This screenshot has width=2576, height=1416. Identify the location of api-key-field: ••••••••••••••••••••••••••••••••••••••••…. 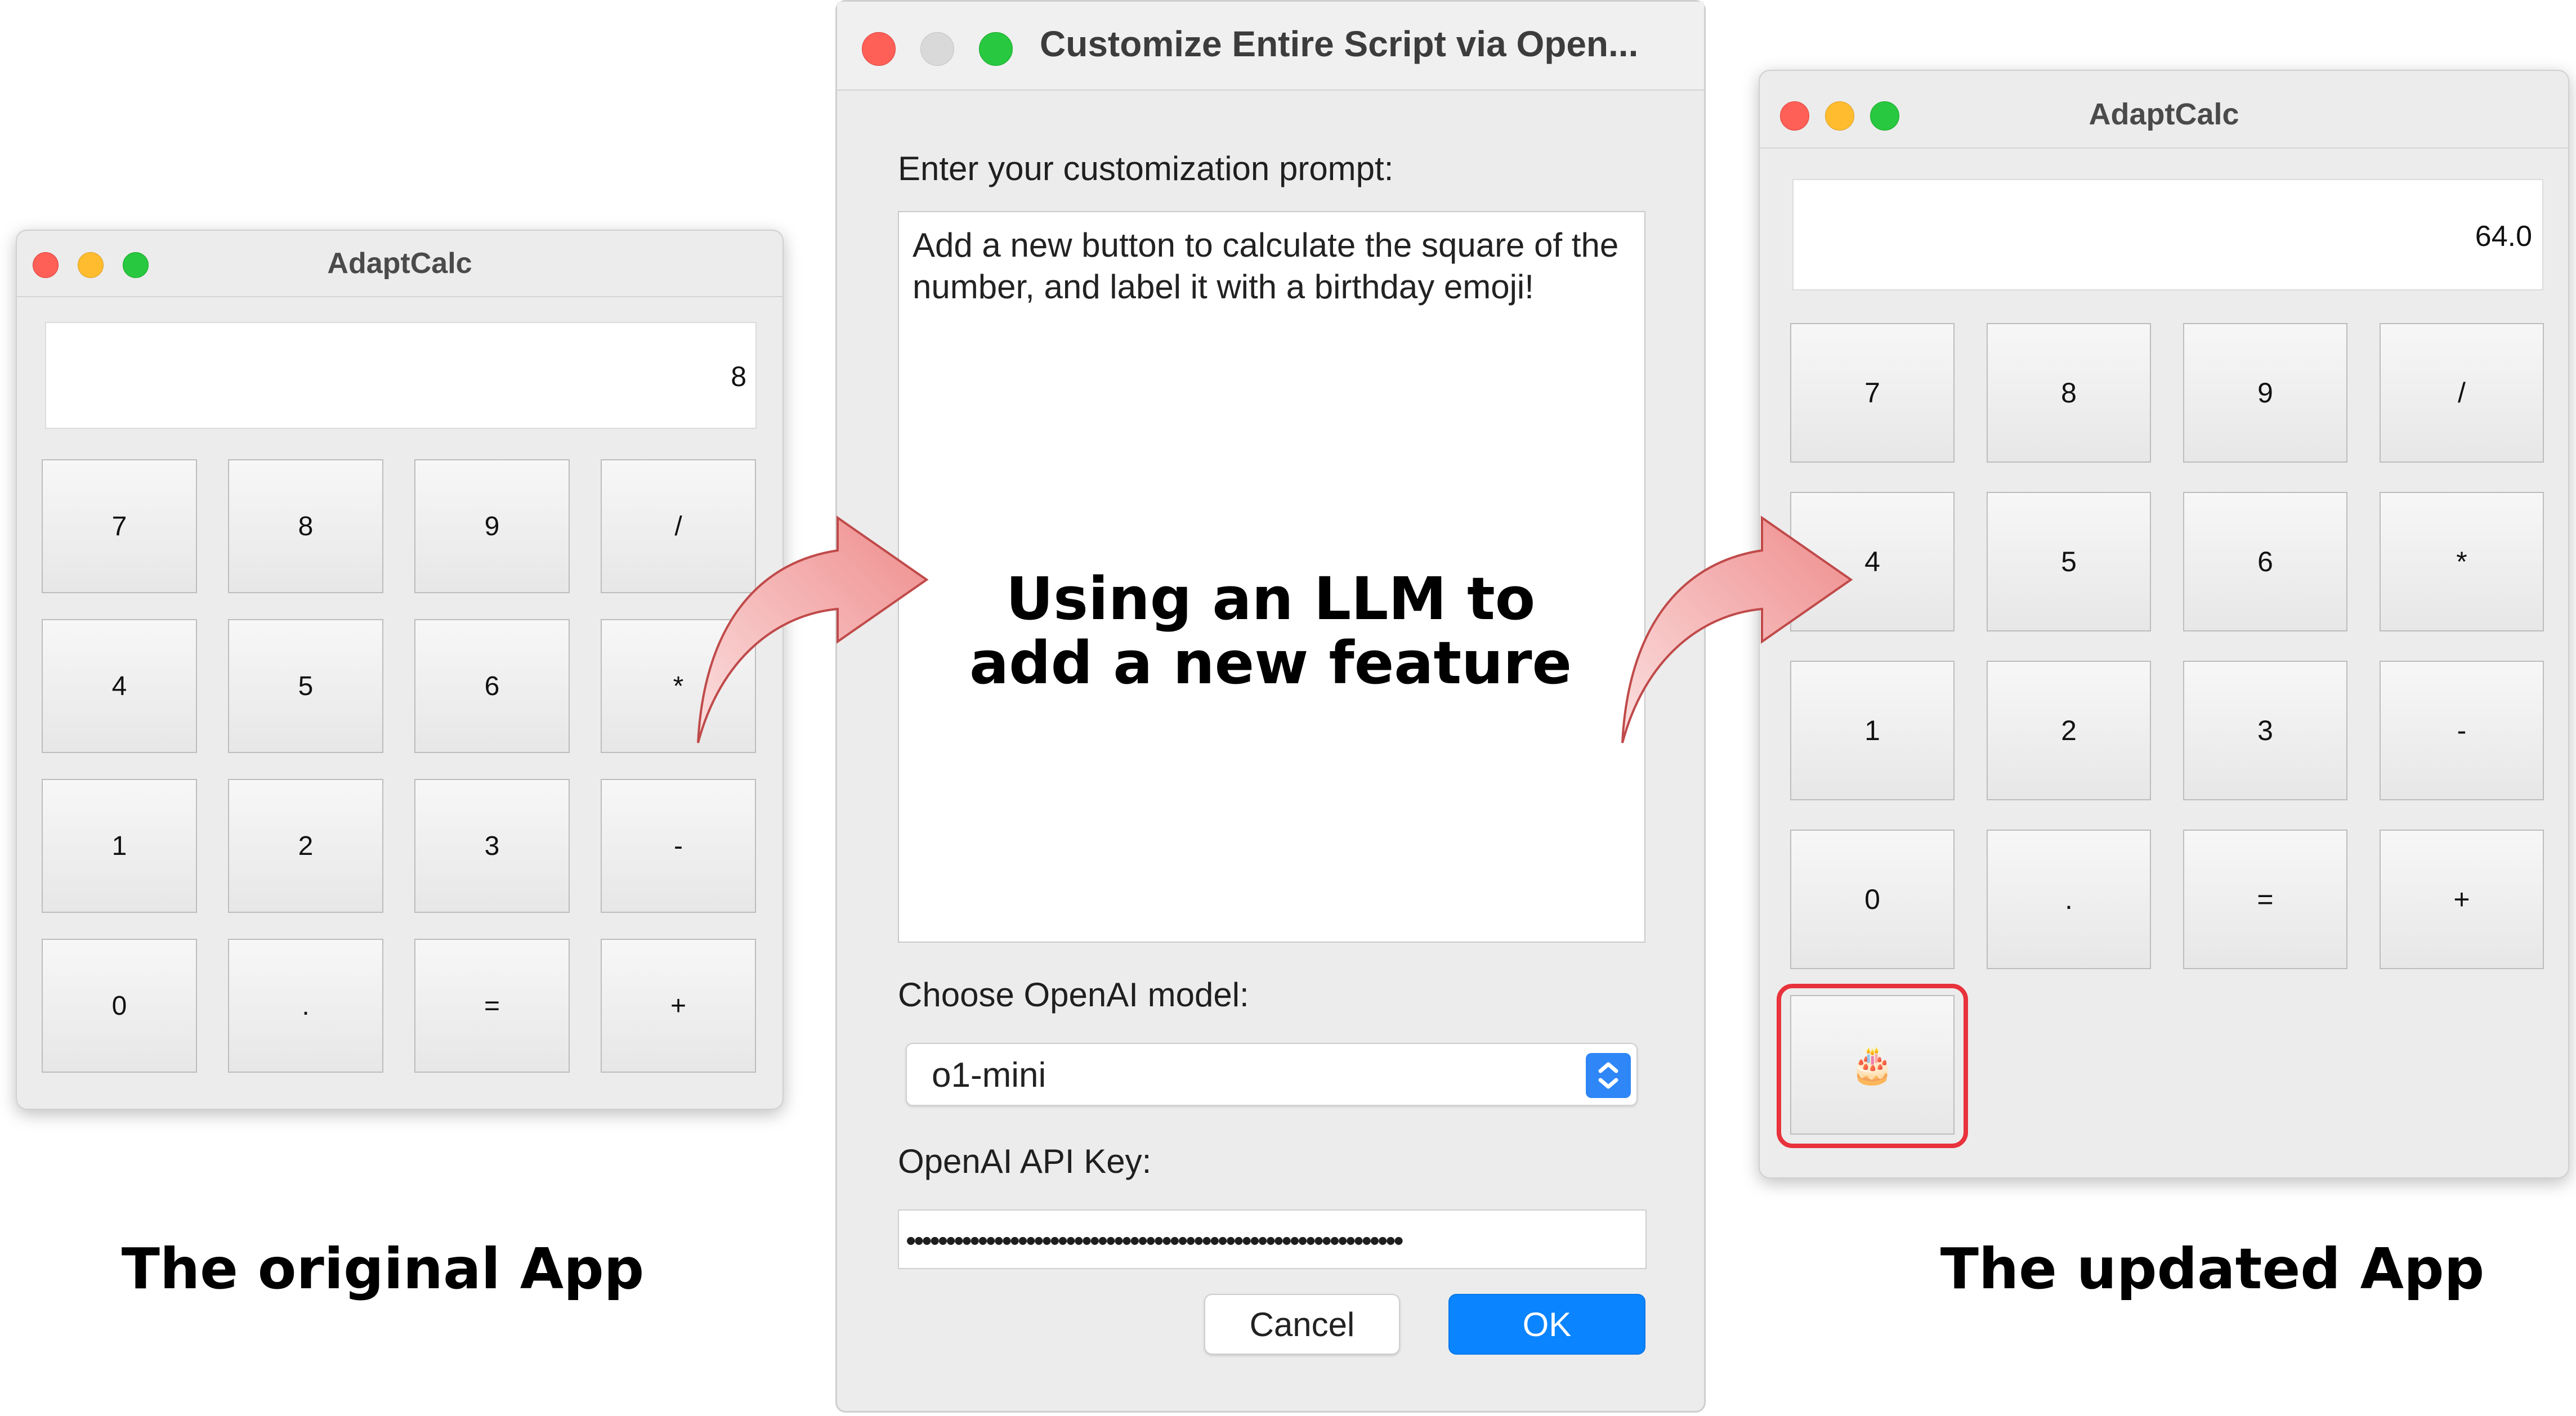
(1272, 1239).